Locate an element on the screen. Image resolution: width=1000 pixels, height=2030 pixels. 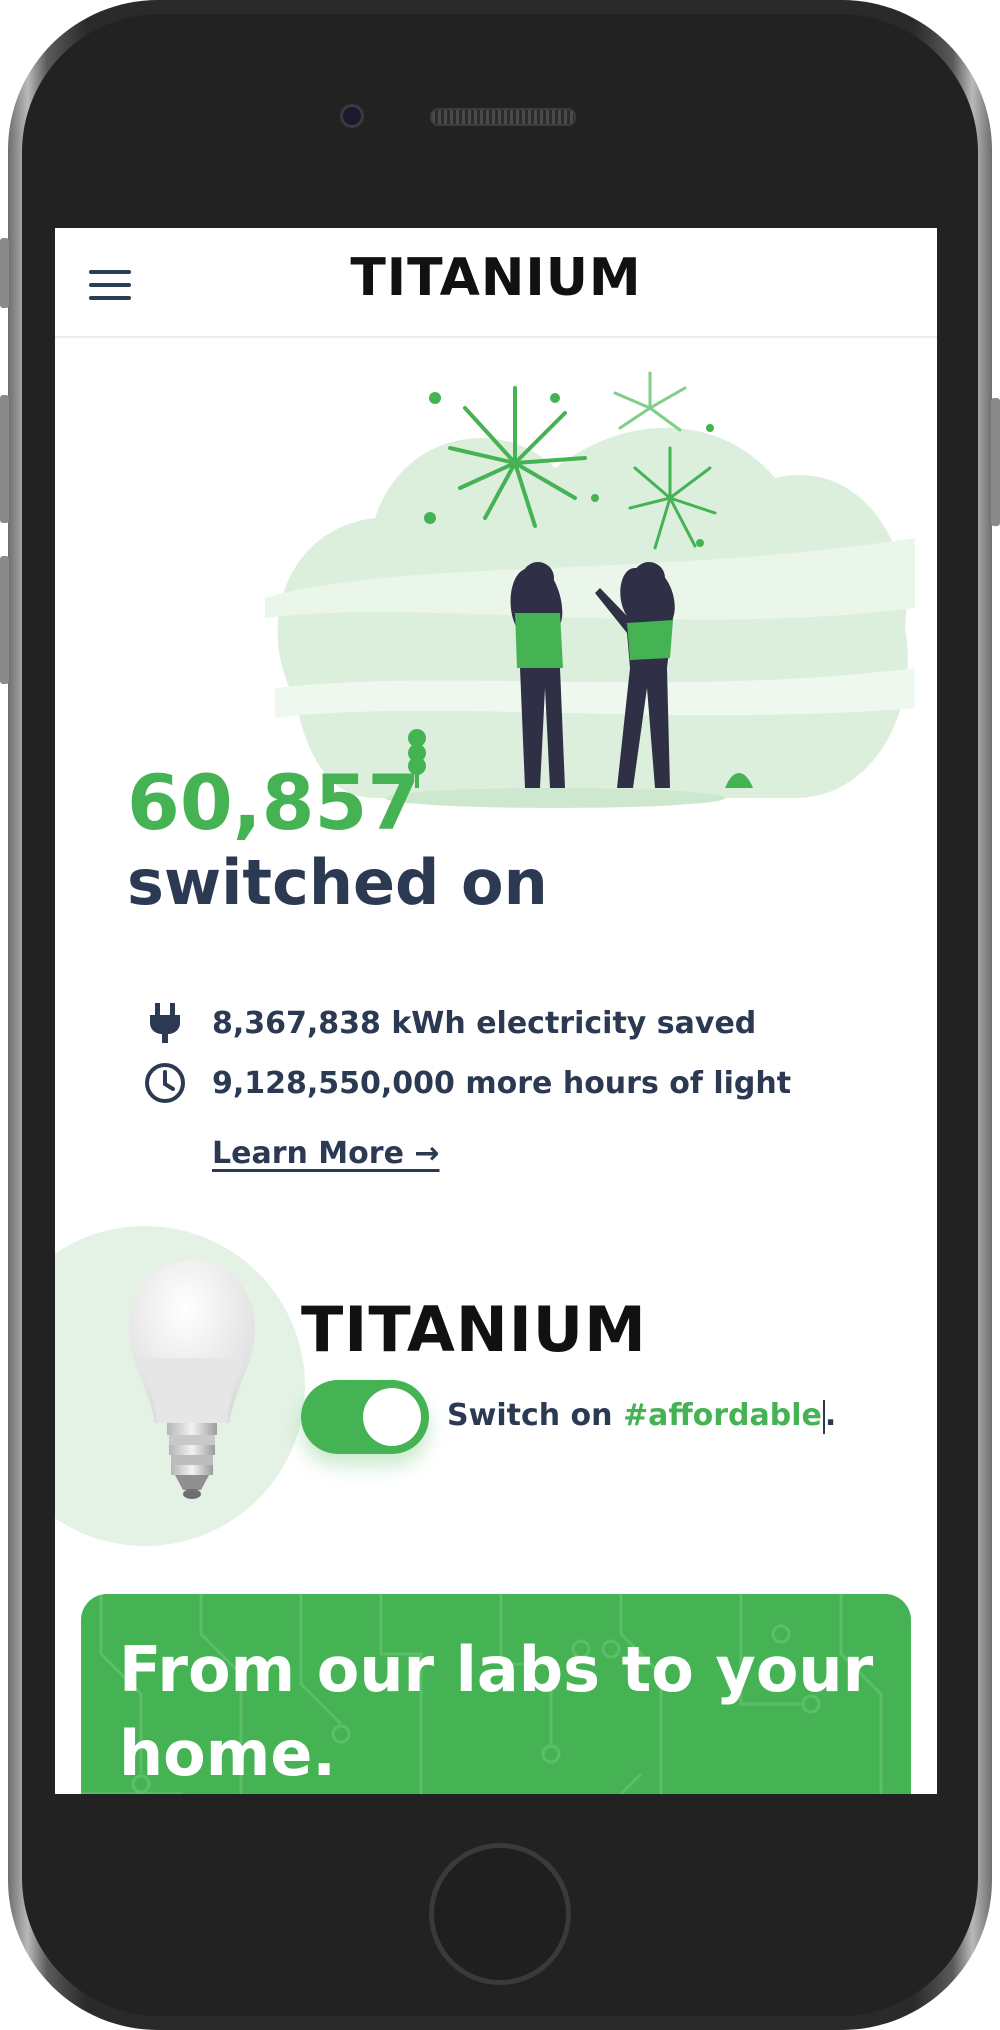
power-button is located at coordinates (995, 462).